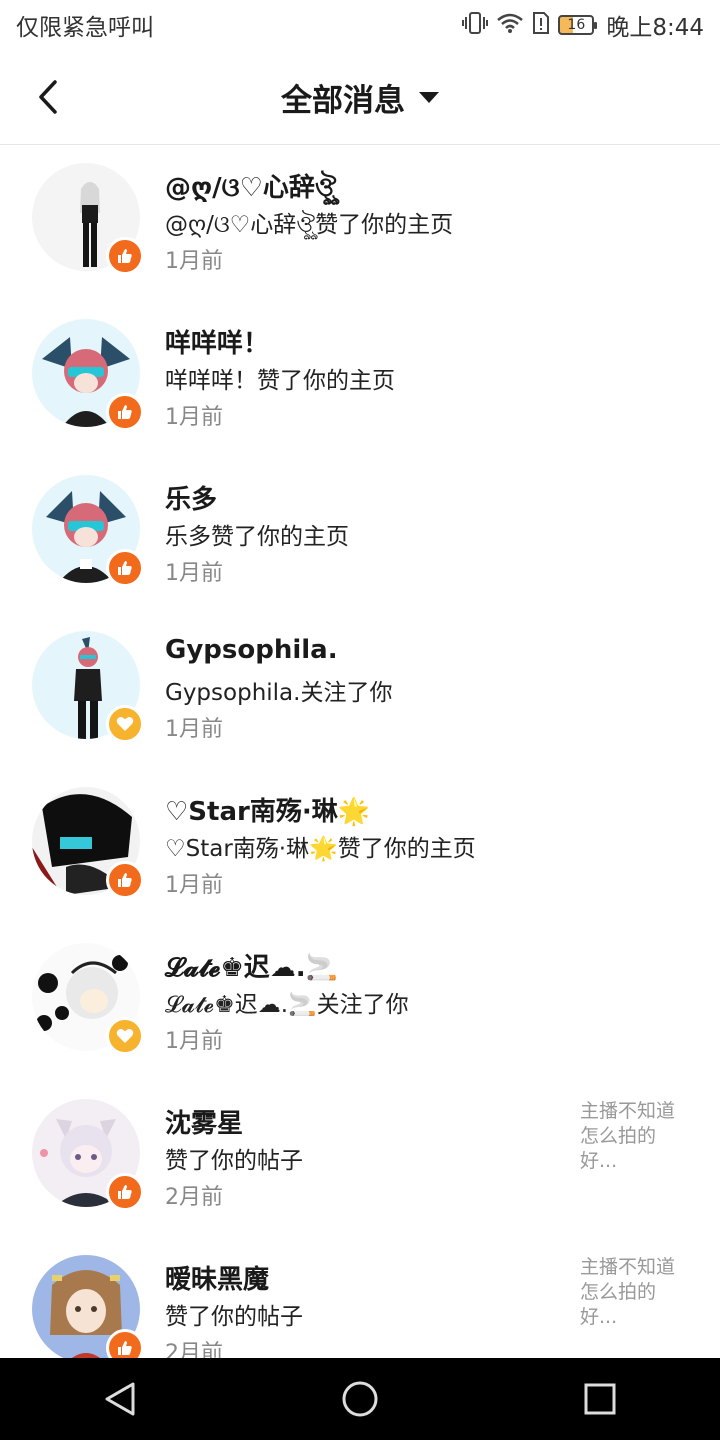 Image resolution: width=720 pixels, height=1440 pixels. I want to click on sender-name: Gypsophila., so click(251, 650).